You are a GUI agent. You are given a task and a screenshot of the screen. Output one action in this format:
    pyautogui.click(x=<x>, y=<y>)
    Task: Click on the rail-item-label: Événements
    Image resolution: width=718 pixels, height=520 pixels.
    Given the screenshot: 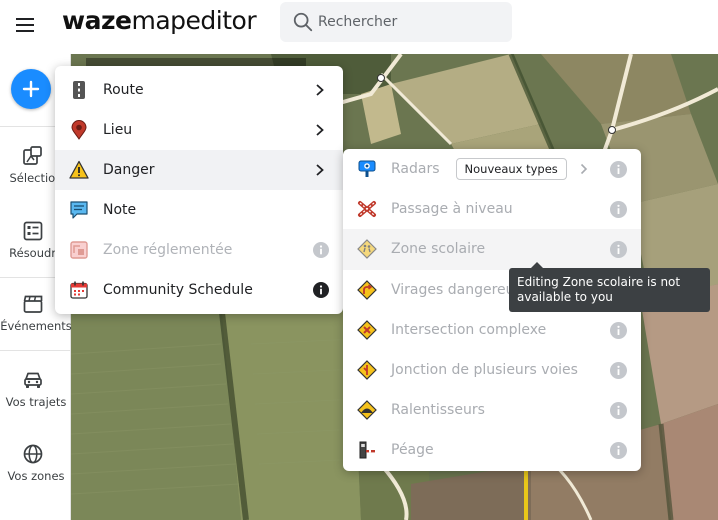 What is the action you would take?
    pyautogui.click(x=36, y=326)
    